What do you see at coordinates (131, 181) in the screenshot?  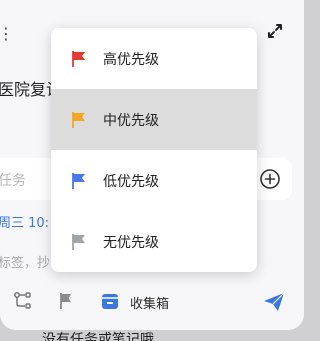 I see `priority-option-label: 低优先级` at bounding box center [131, 181].